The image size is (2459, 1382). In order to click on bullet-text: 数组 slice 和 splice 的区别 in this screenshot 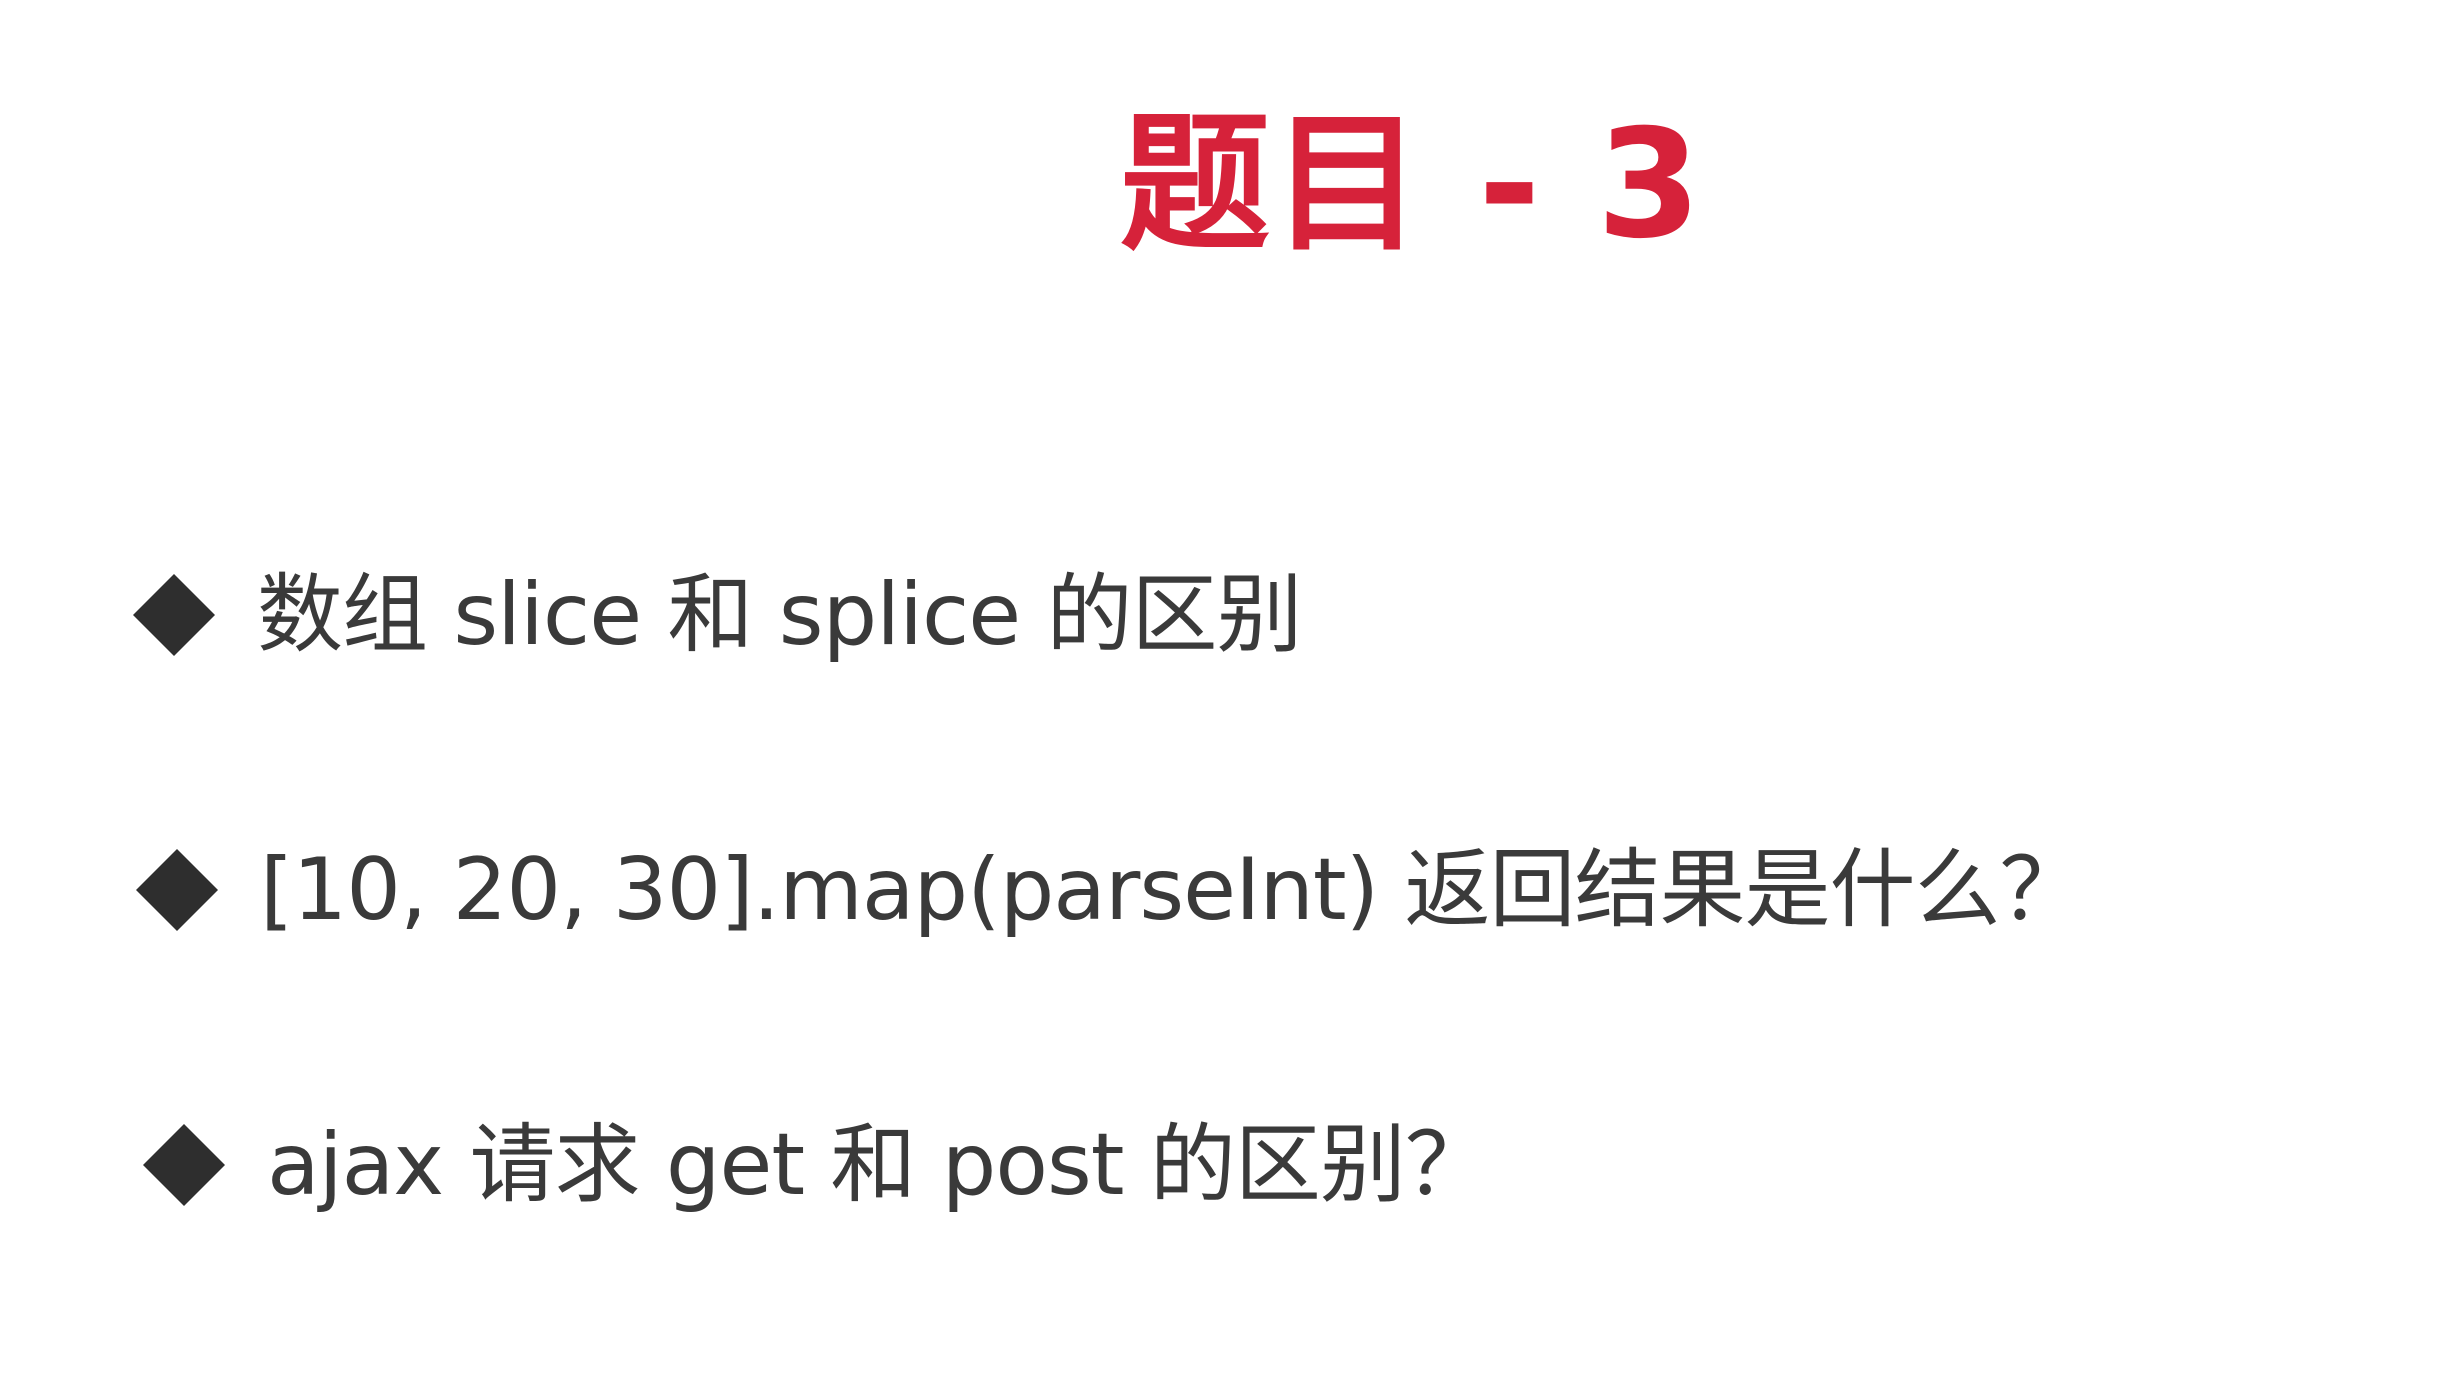, I will do `click(780, 615)`.